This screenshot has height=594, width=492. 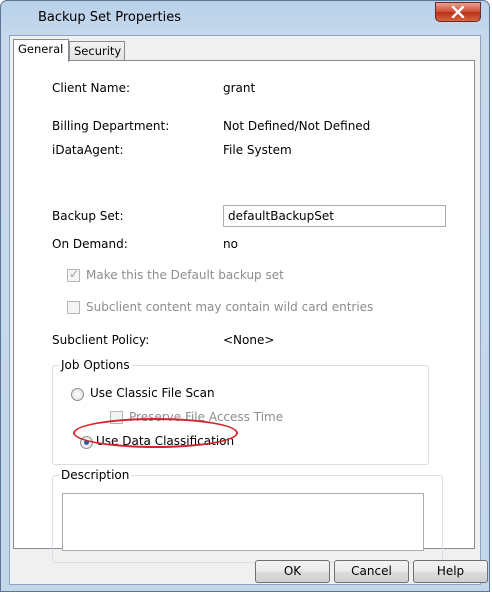 I want to click on close-button, so click(x=458, y=12).